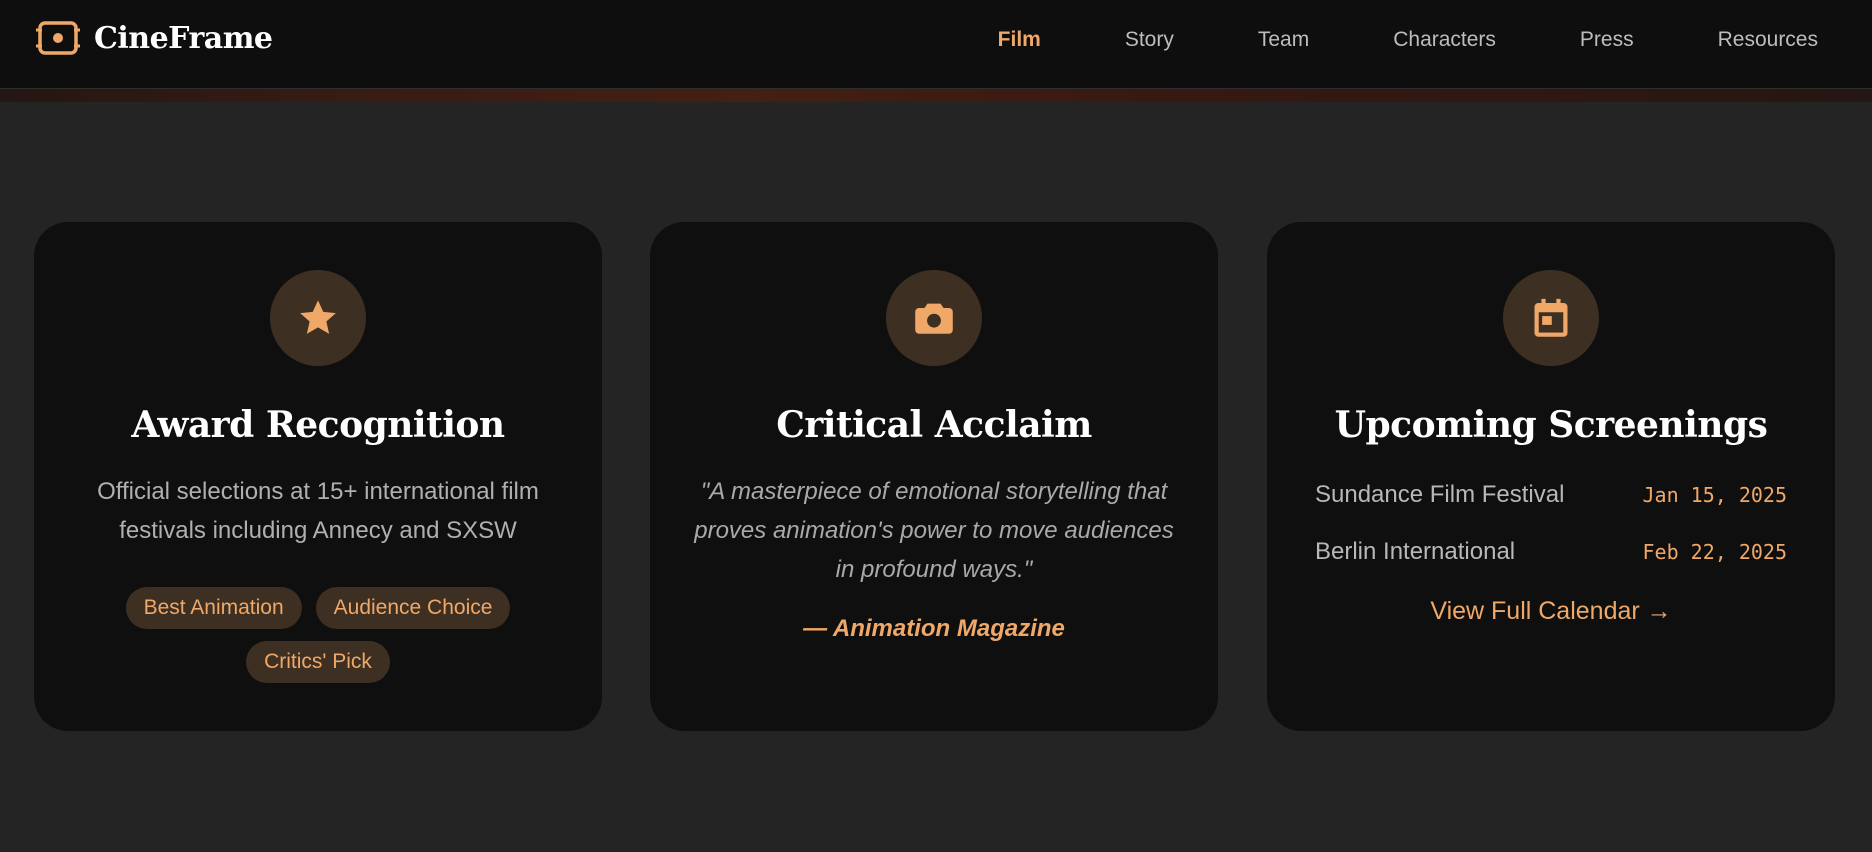 The height and width of the screenshot is (852, 1872). What do you see at coordinates (213, 608) in the screenshot?
I see `award-badge: Best Animation` at bounding box center [213, 608].